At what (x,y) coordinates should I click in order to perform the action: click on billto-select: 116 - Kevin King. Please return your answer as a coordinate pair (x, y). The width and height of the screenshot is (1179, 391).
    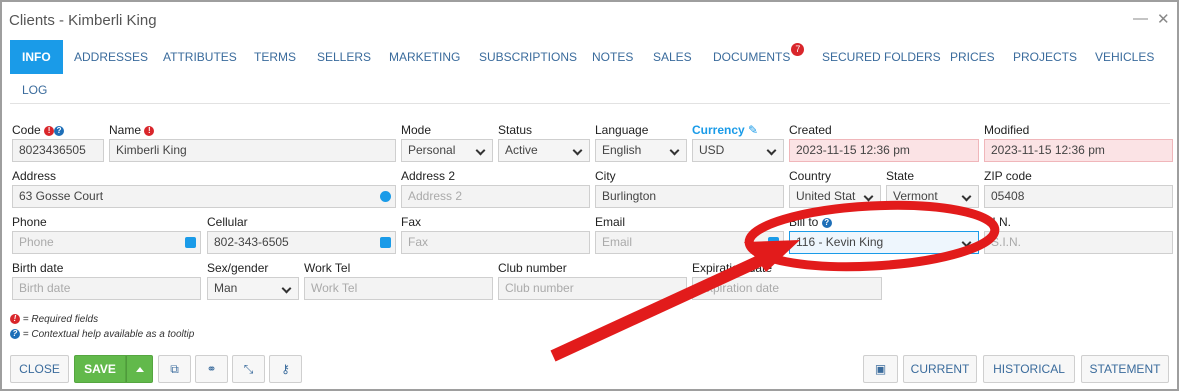
    Looking at the image, I should click on (884, 242).